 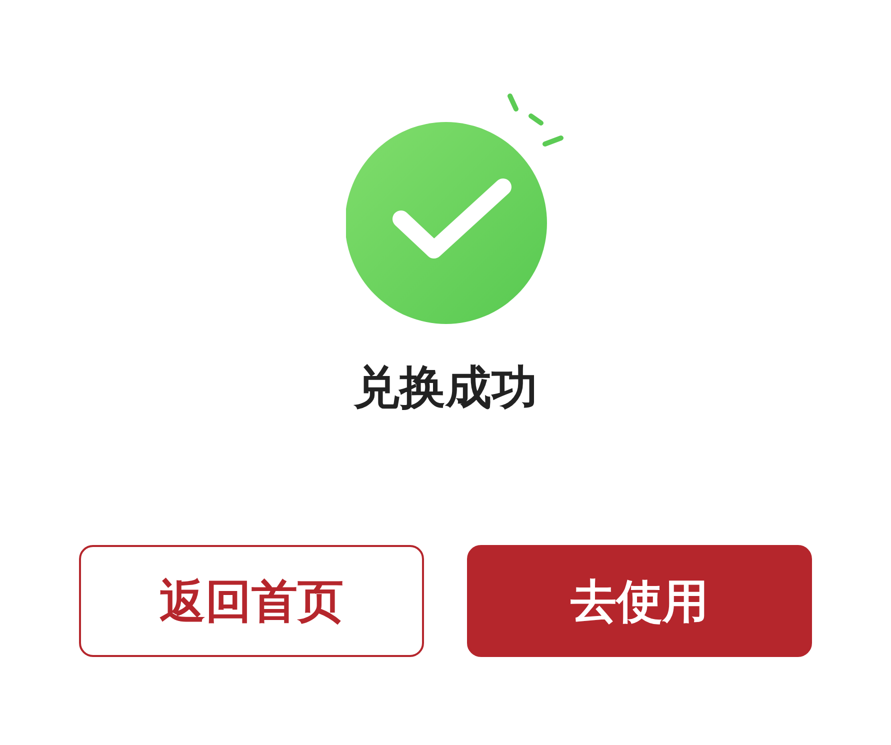 What do you see at coordinates (639, 601) in the screenshot?
I see `use-button: 去使用` at bounding box center [639, 601].